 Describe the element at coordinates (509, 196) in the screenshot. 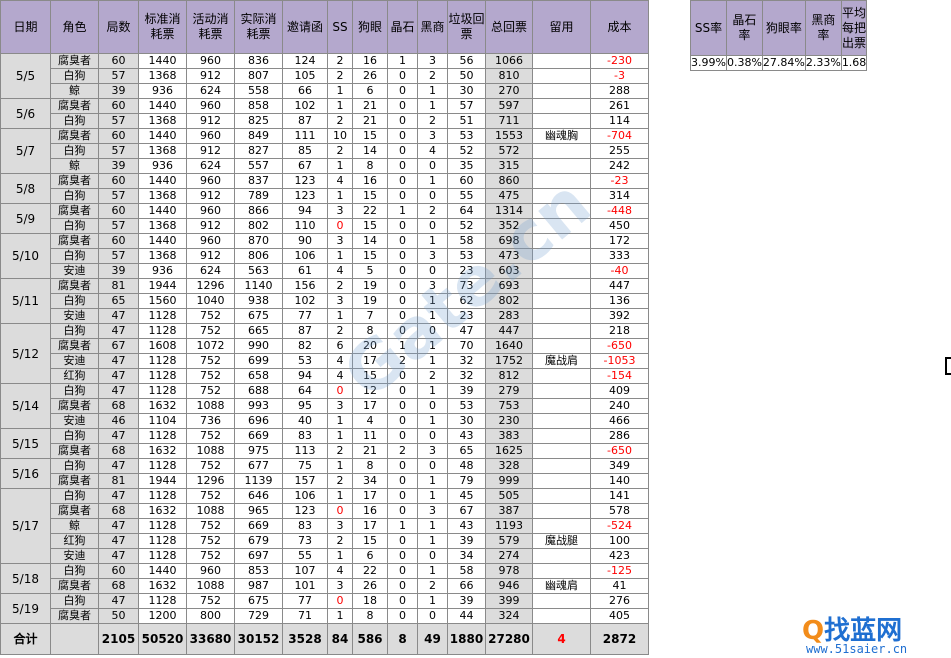

I see `value-cell: 475` at that location.